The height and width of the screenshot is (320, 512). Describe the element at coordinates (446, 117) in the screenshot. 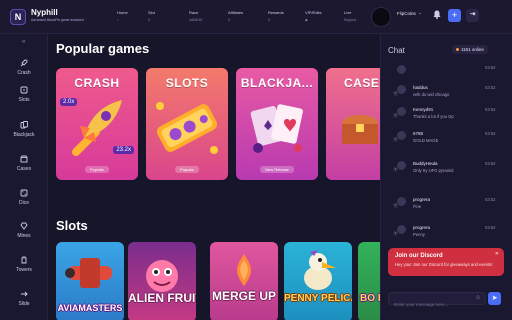

I see `chat-message: 7 Kennyd91 03:52 Thanks a lot if you Gp` at that location.